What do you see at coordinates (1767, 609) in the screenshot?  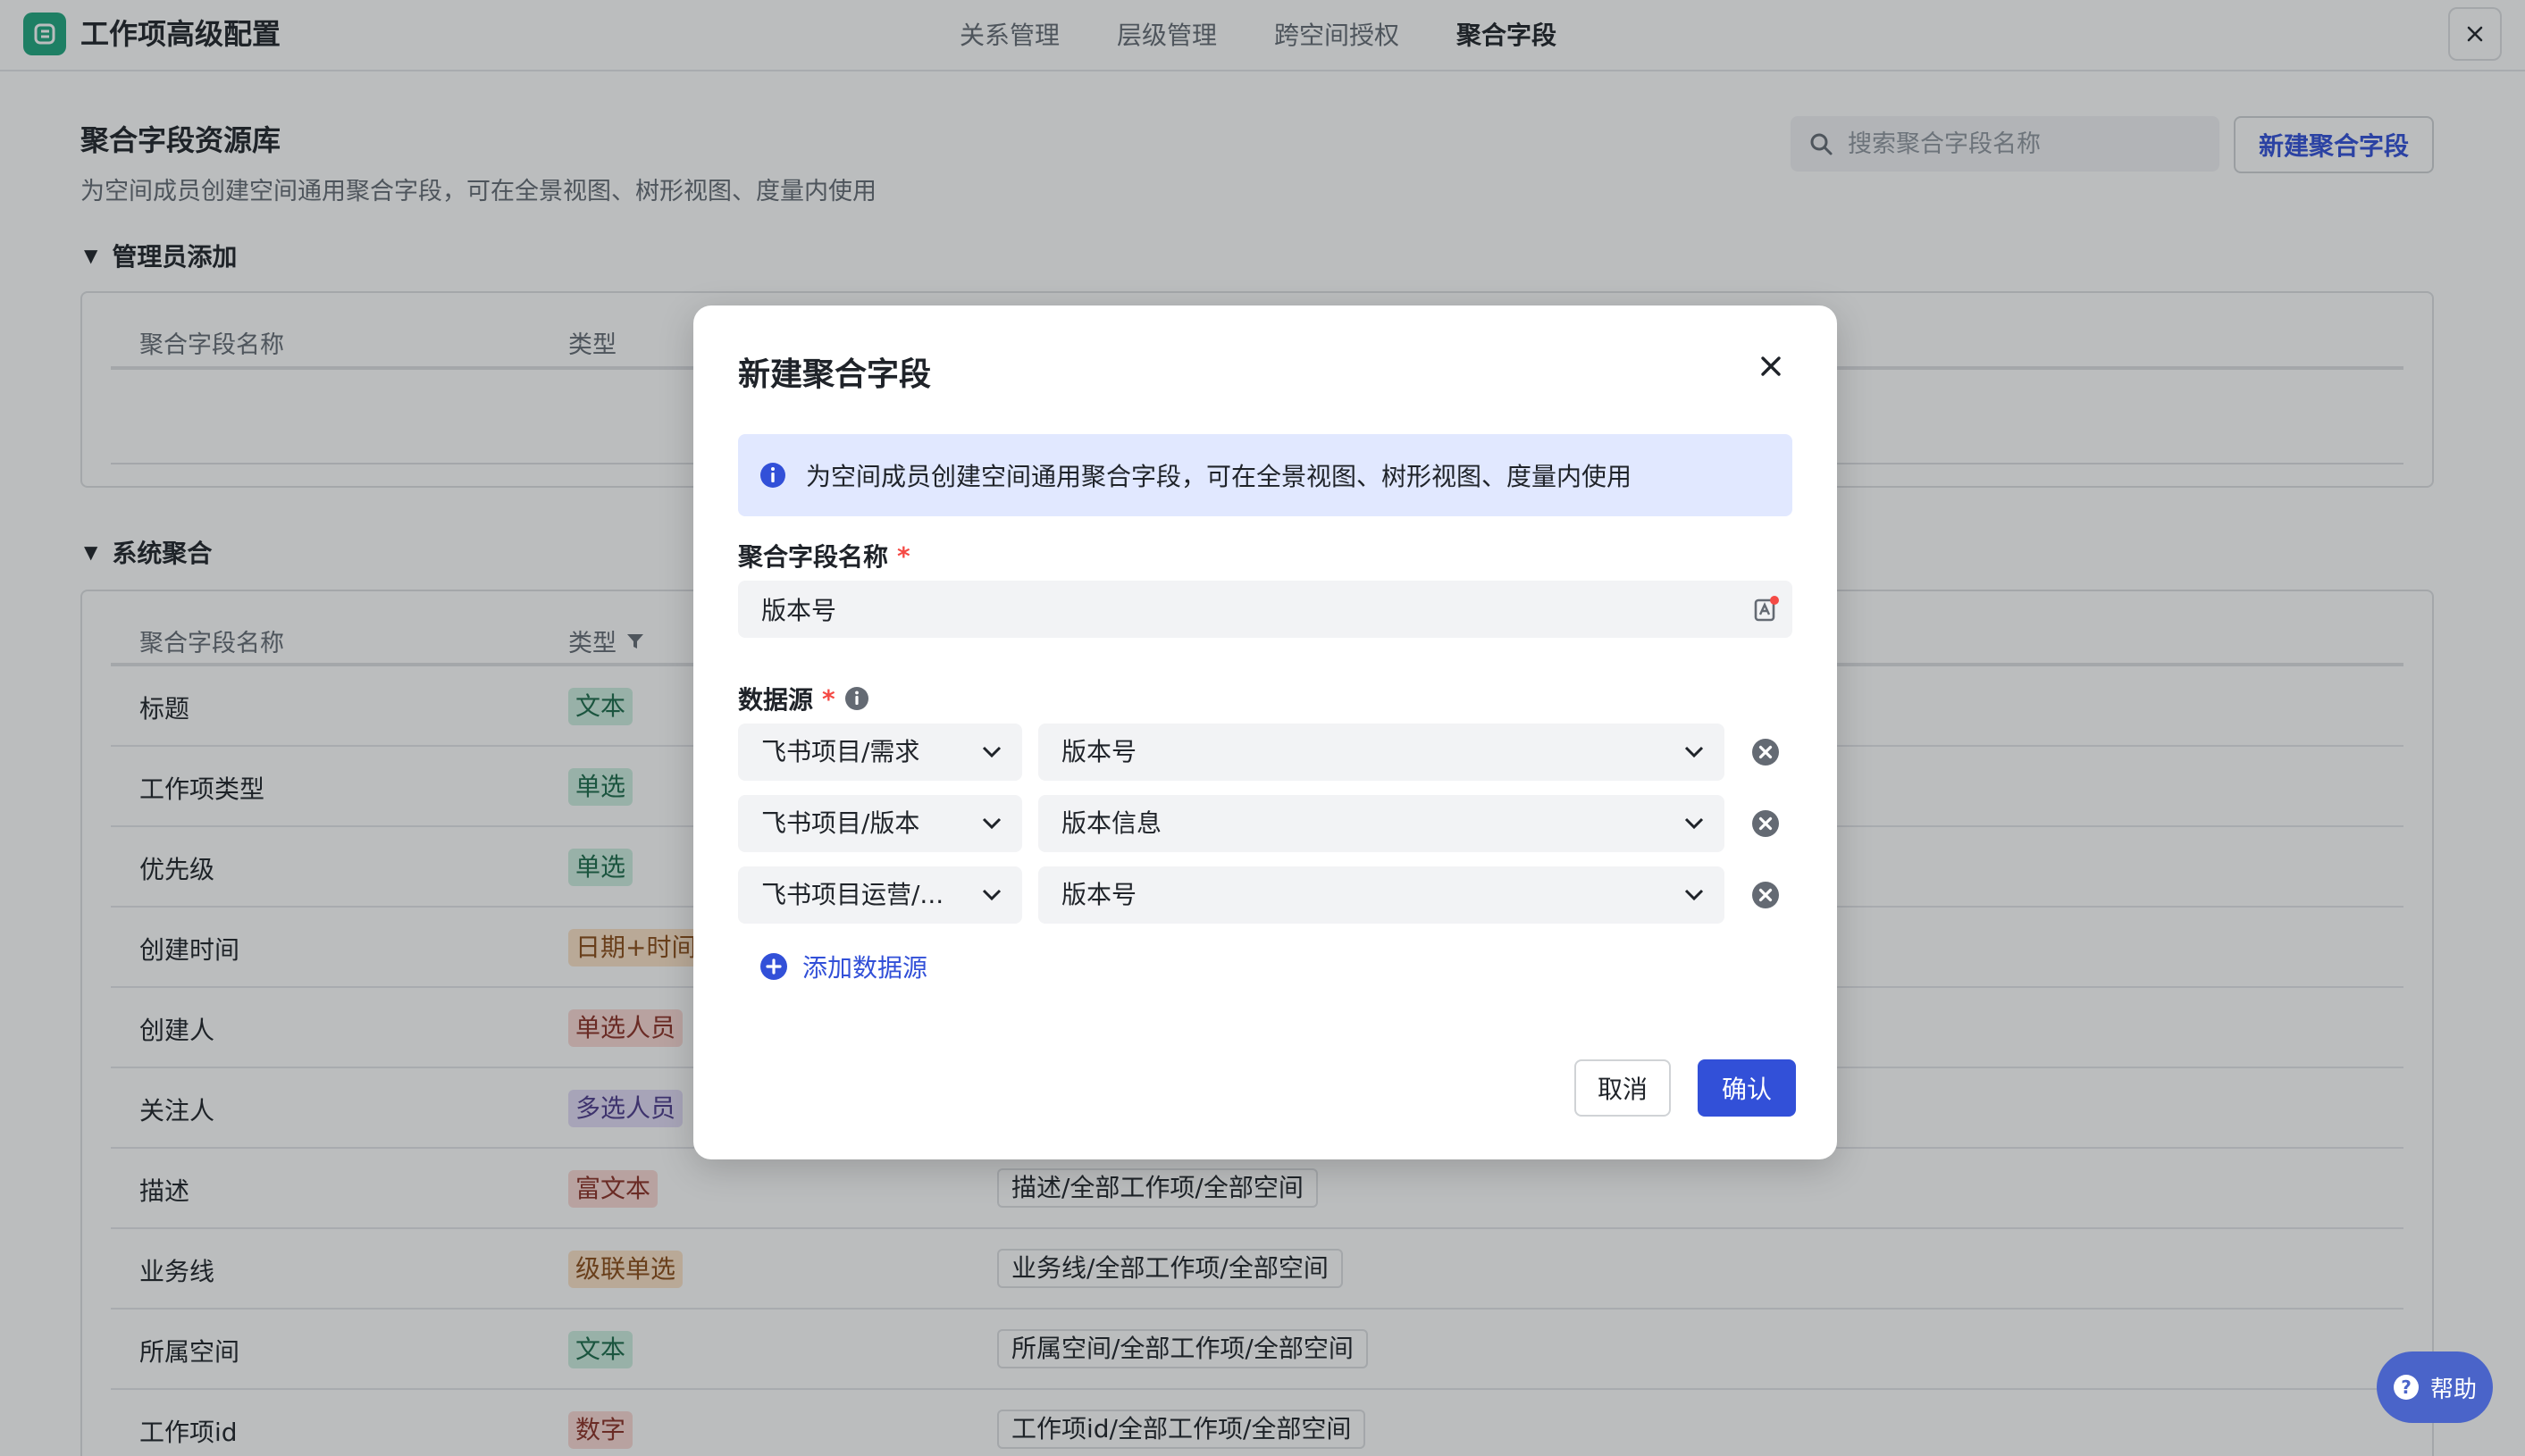 I see `ai-translate-icon` at bounding box center [1767, 609].